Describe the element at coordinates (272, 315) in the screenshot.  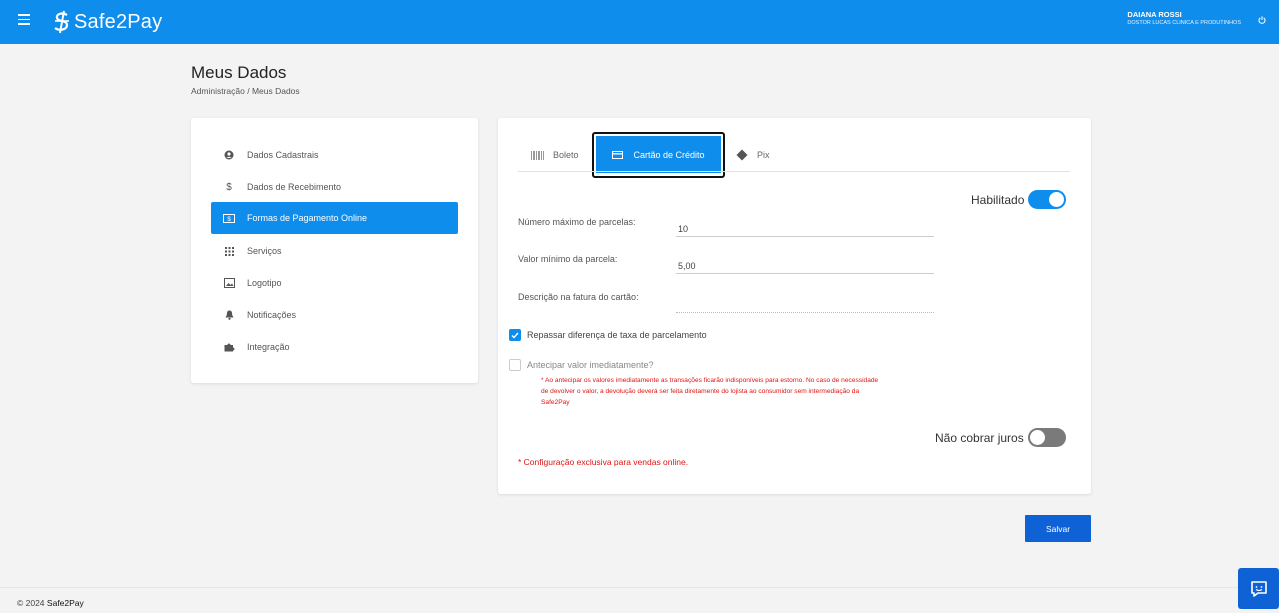
I see `sidebar-item-label: Notificações` at that location.